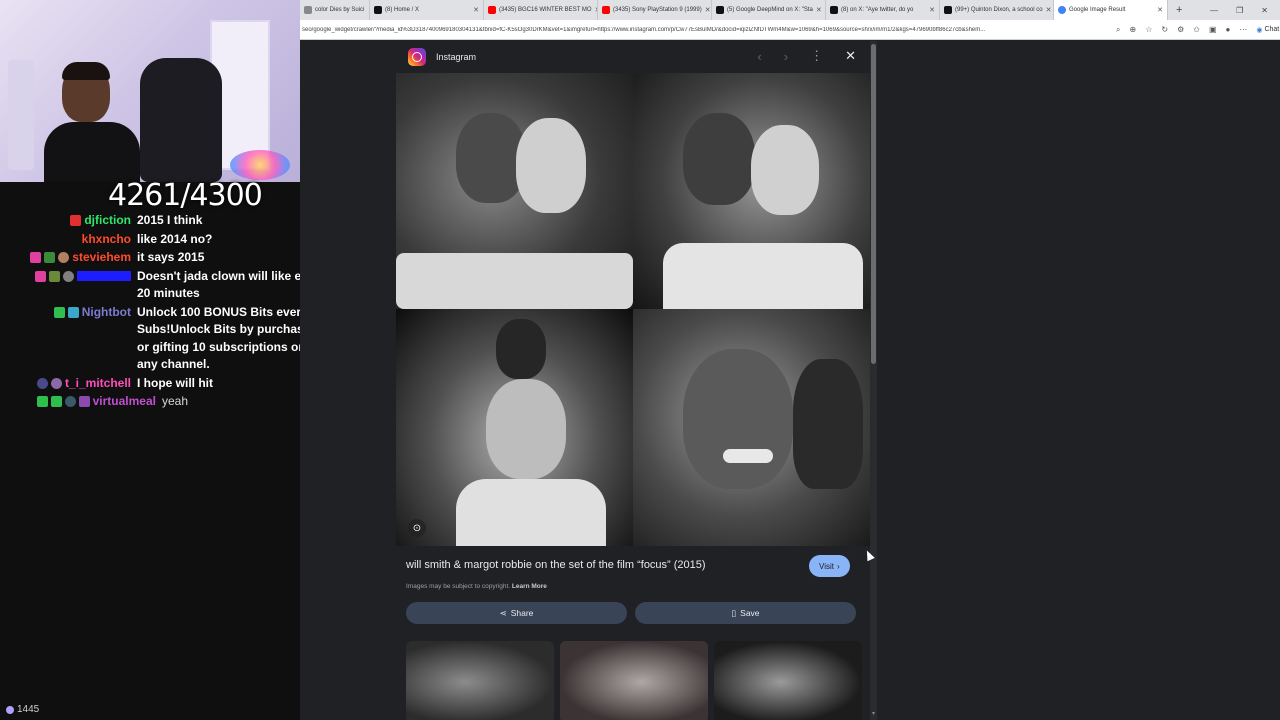 The height and width of the screenshot is (720, 1280). I want to click on browser-tab: (99+) Quinton Dixon, a school co ✕, so click(997, 10).